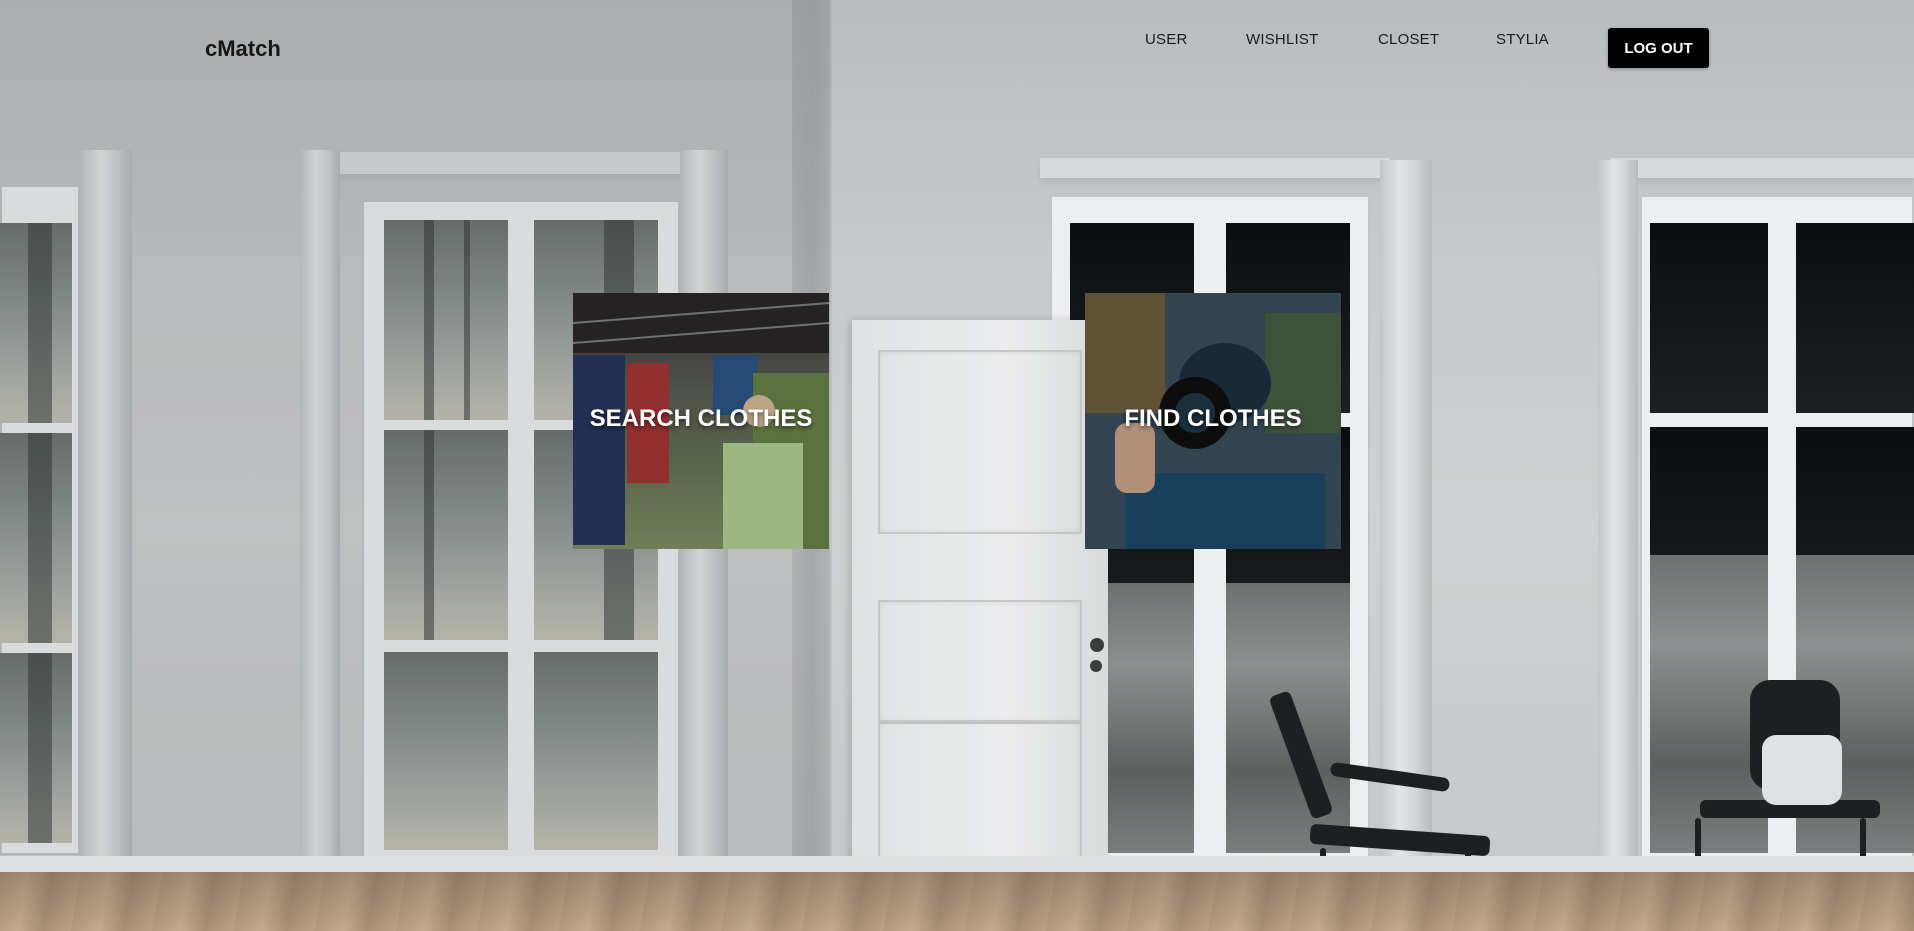  I want to click on tile-label: FIND CLOTHES, so click(1213, 418).